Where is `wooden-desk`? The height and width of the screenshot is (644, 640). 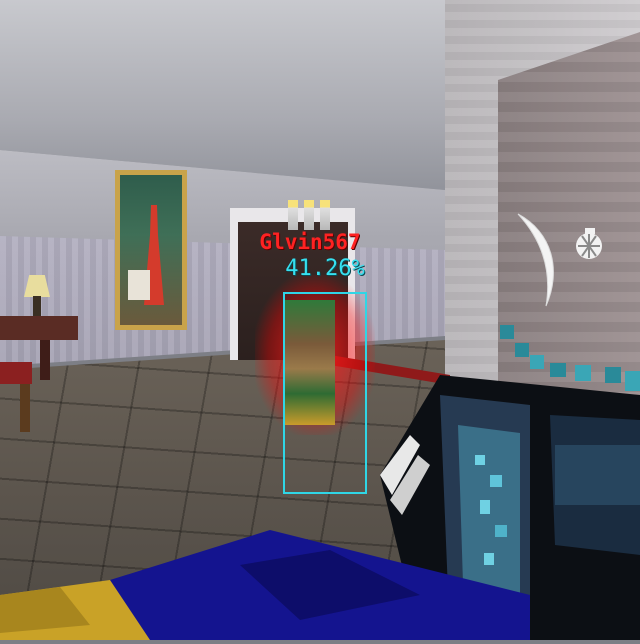
wooden-desk is located at coordinates (39, 328).